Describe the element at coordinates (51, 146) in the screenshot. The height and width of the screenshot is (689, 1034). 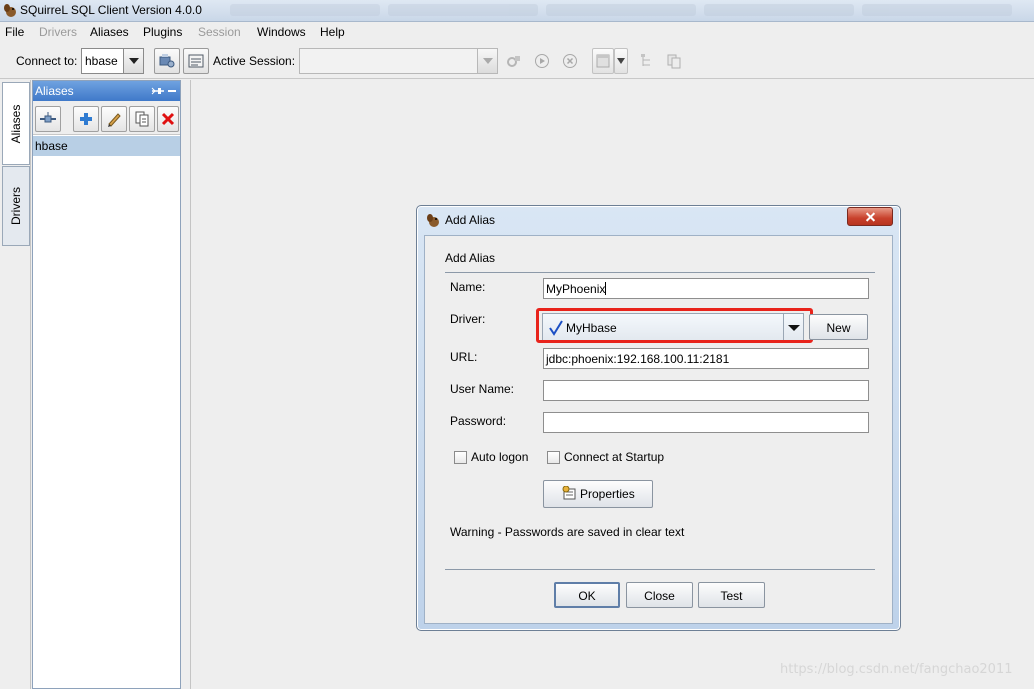
I see `alias-list-item-label: hbase` at that location.